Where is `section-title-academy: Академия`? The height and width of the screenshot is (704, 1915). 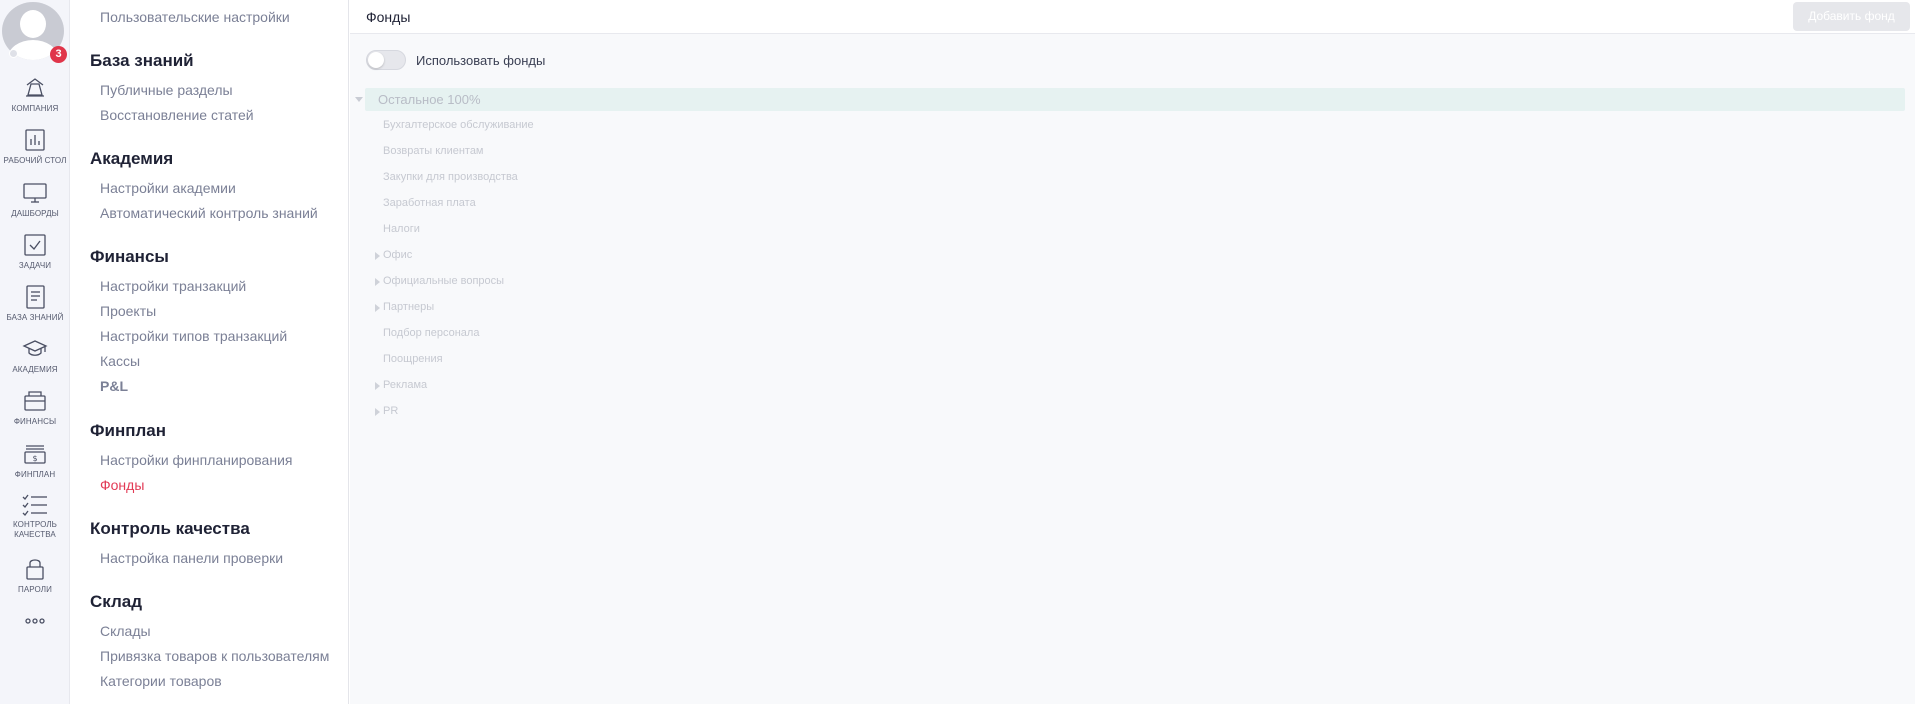 section-title-academy: Академия is located at coordinates (132, 158).